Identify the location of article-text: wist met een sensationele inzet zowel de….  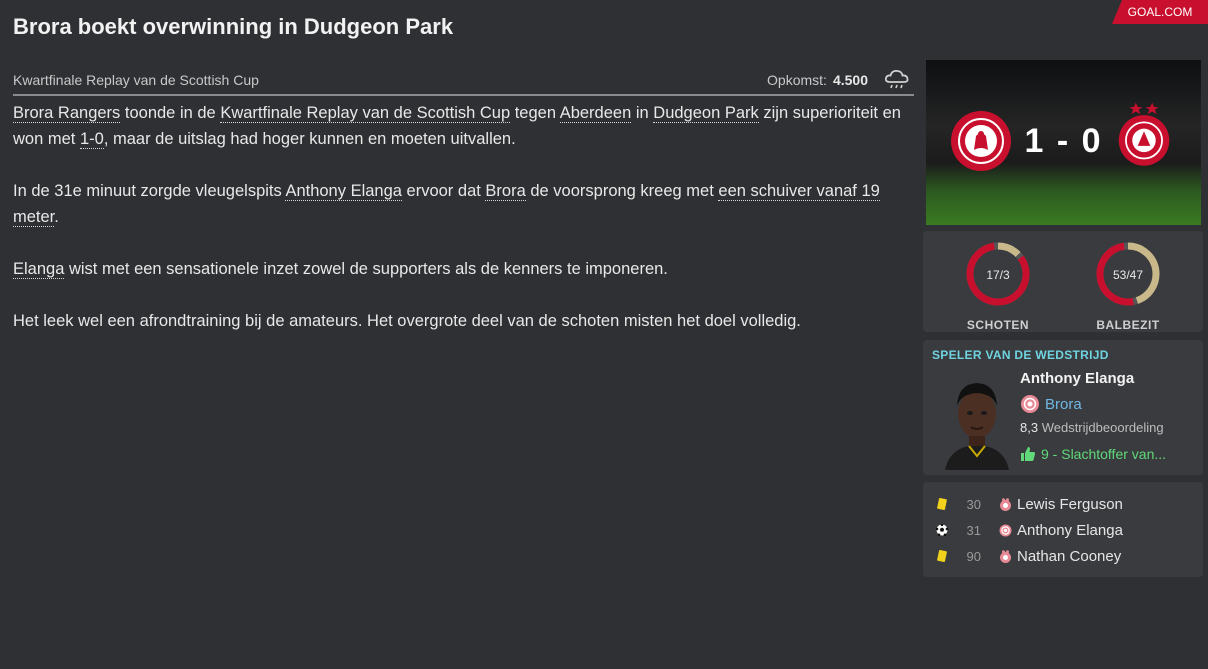
(366, 269).